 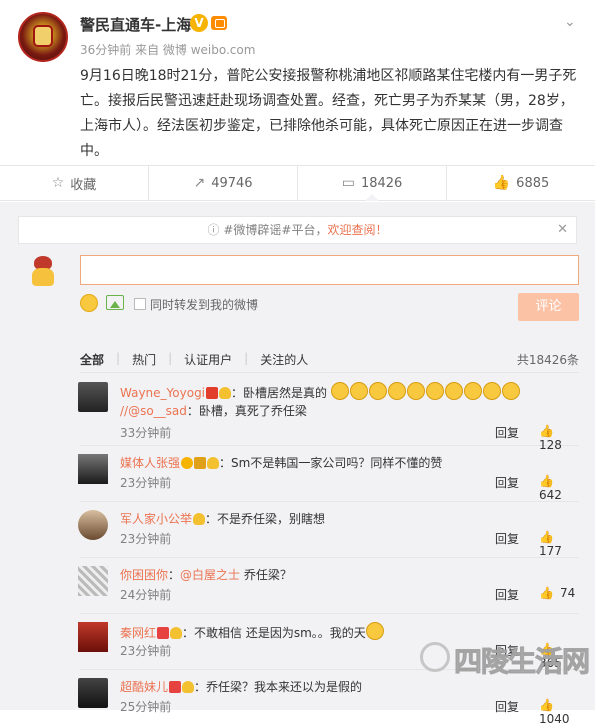 What do you see at coordinates (208, 359) in the screenshot?
I see `tab-verified: 认证用户` at bounding box center [208, 359].